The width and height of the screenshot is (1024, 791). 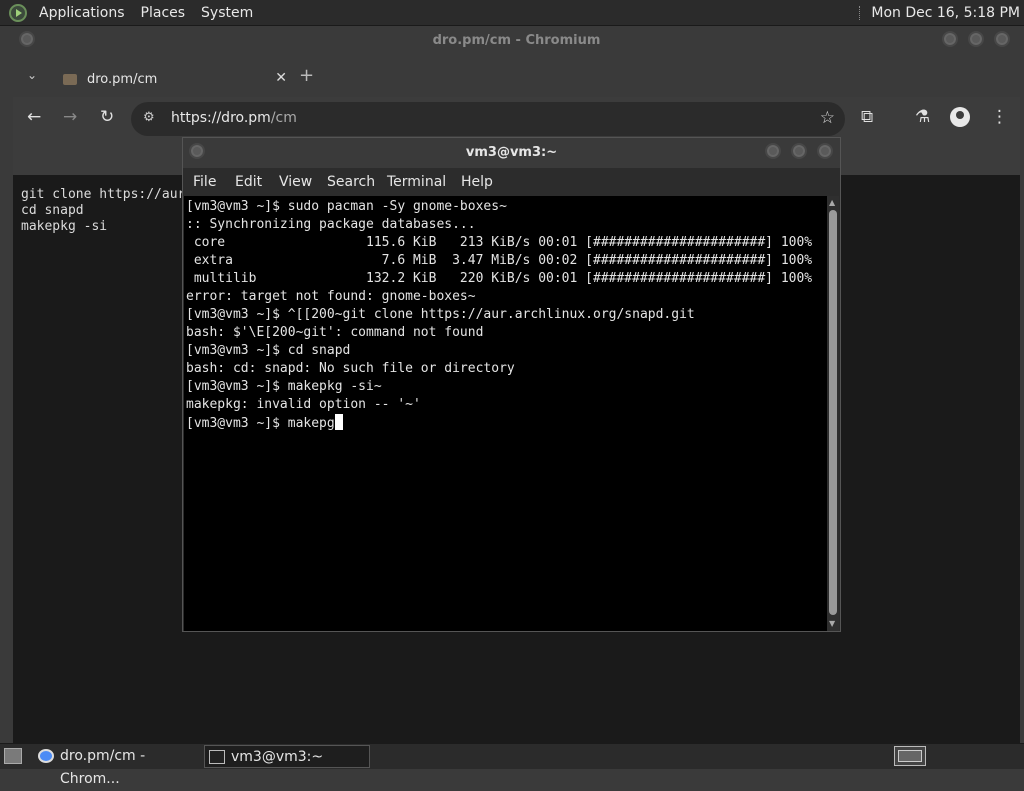 I want to click on page-line: git clone https://aur, so click(x=103, y=194).